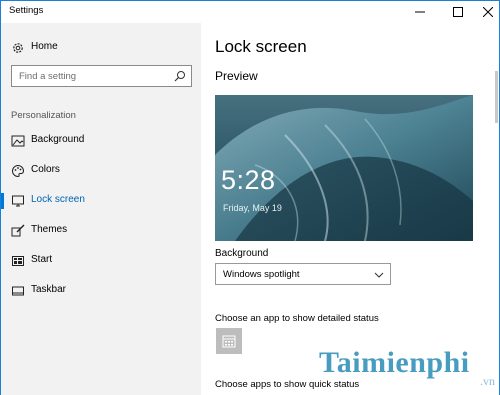 This screenshot has height=395, width=500. Describe the element at coordinates (394, 362) in the screenshot. I see `watermark-text: Taimienphi` at that location.